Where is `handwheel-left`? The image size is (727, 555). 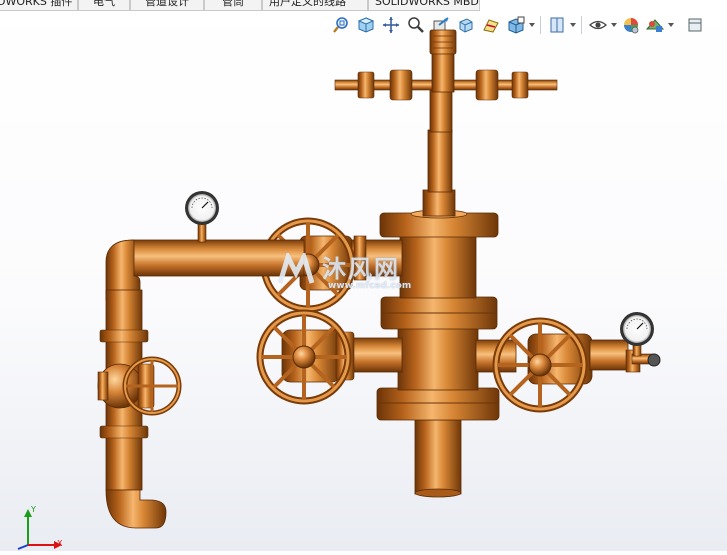
handwheel-left is located at coordinates (152, 386).